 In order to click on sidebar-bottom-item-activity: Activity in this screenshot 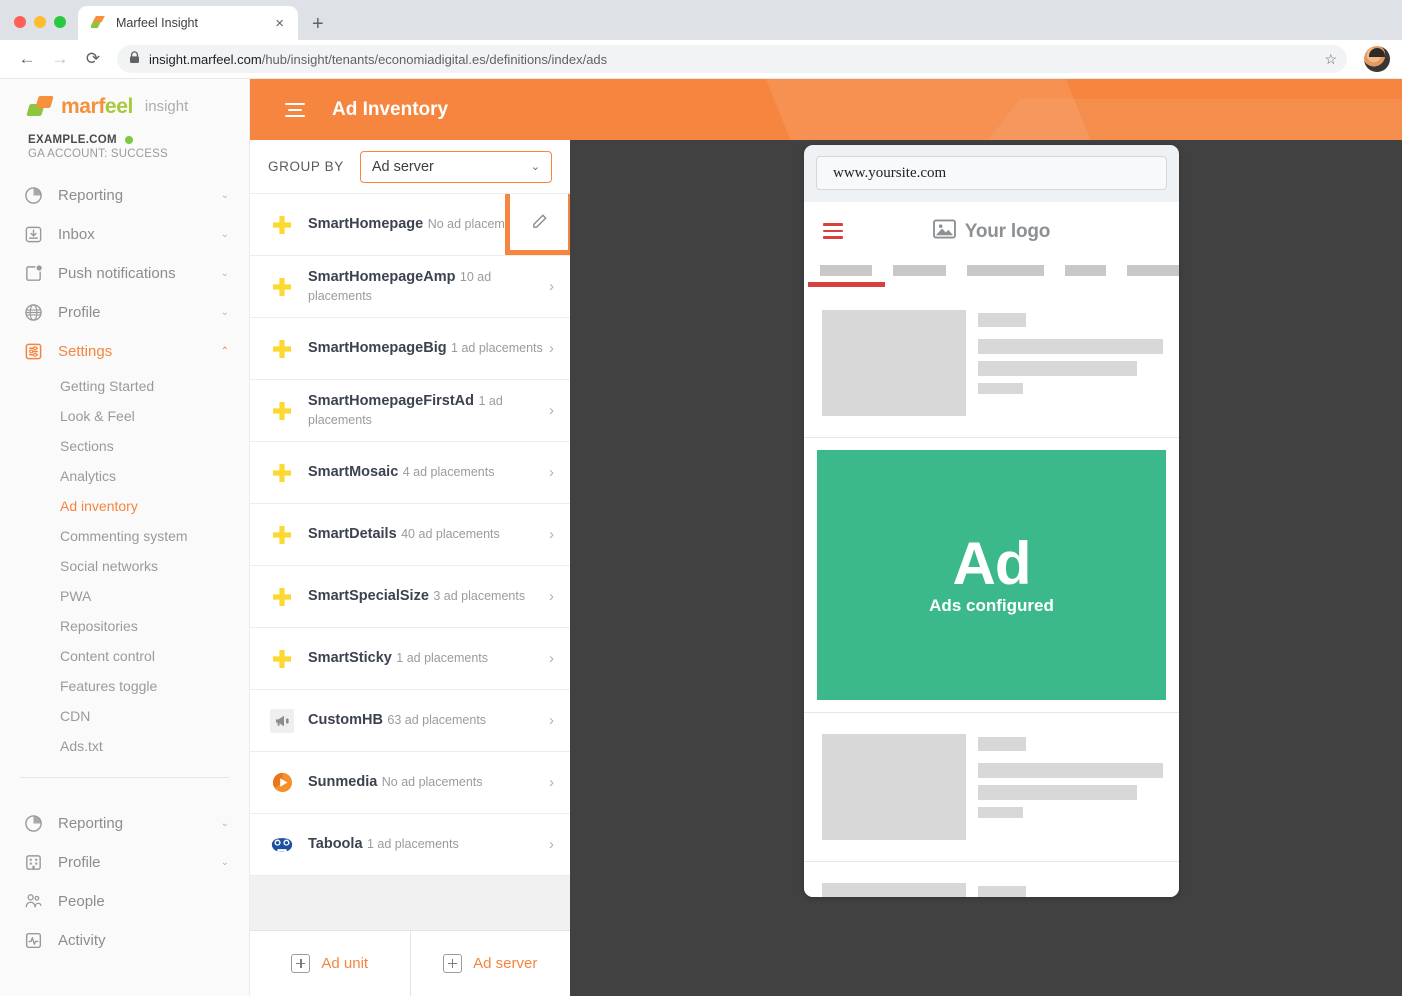, I will do `click(124, 940)`.